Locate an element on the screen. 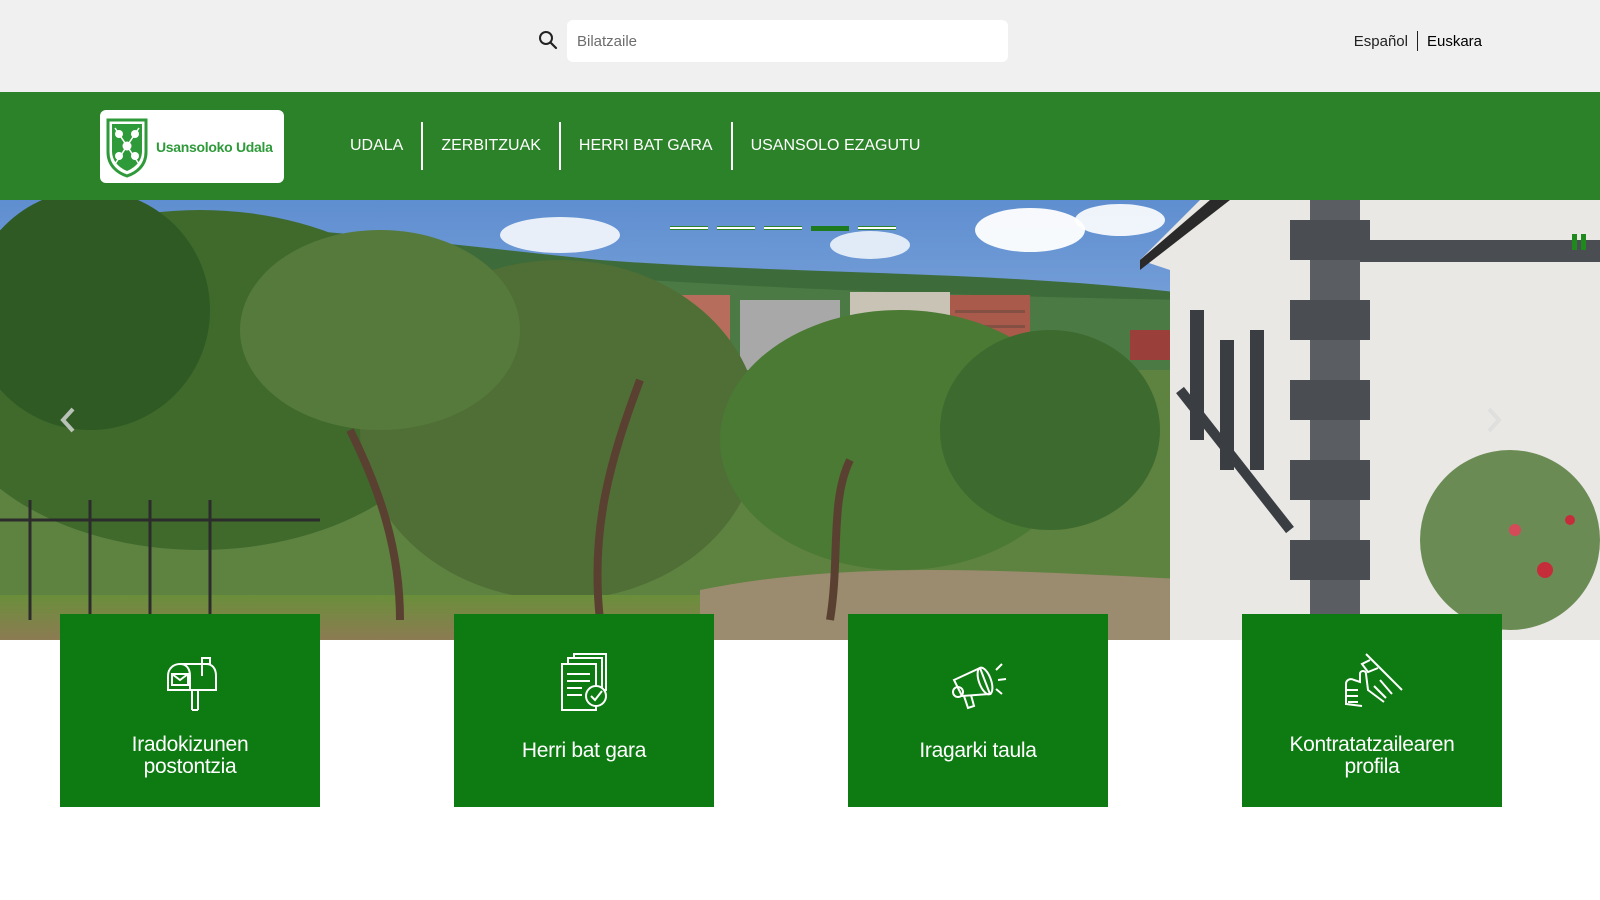 The width and height of the screenshot is (1600, 900). handshake-icon is located at coordinates (1374, 680).